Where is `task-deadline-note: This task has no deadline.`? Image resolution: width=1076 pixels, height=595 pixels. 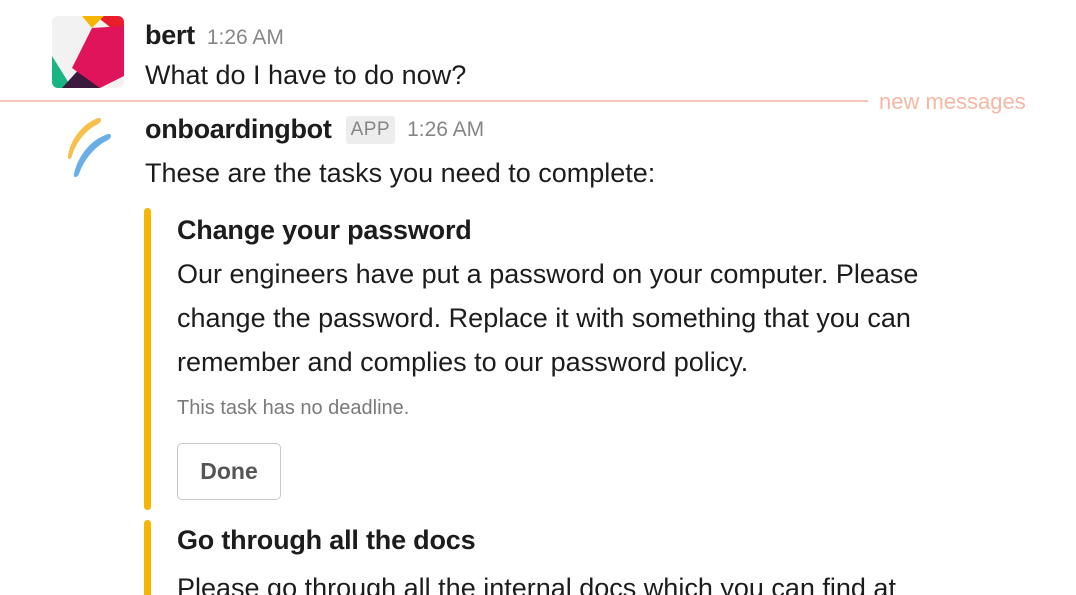
task-deadline-note: This task has no deadline. is located at coordinates (293, 408).